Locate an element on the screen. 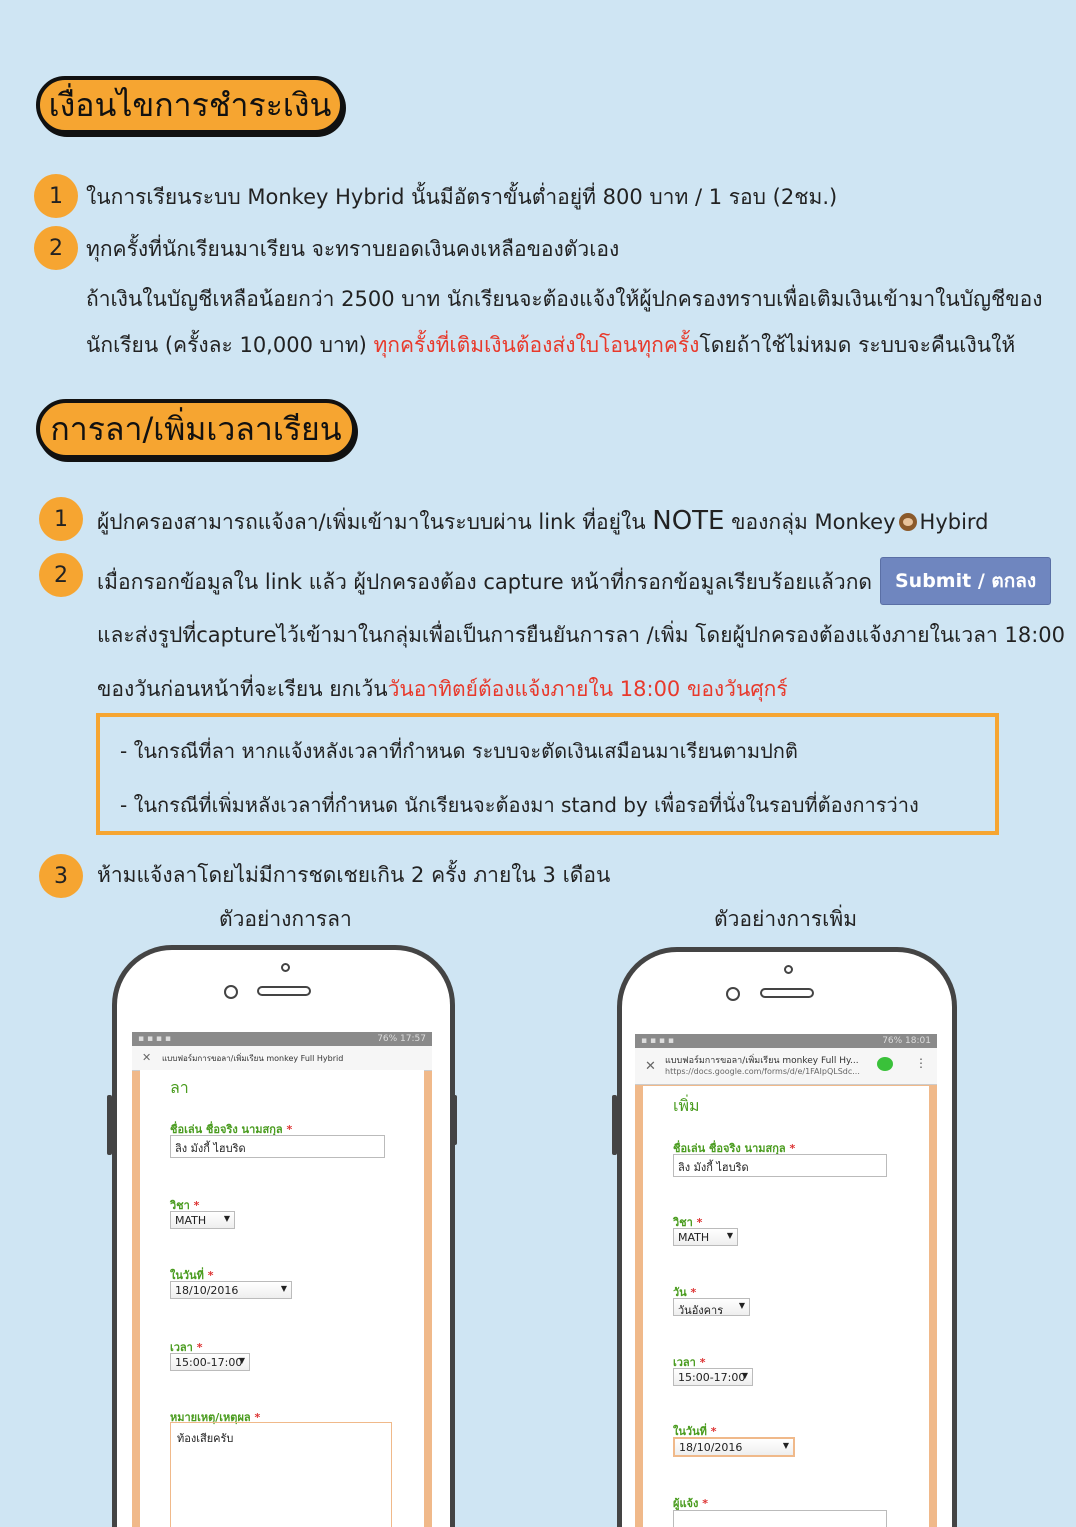 The height and width of the screenshot is (1527, 1076). step-number: 3 is located at coordinates (61, 876).